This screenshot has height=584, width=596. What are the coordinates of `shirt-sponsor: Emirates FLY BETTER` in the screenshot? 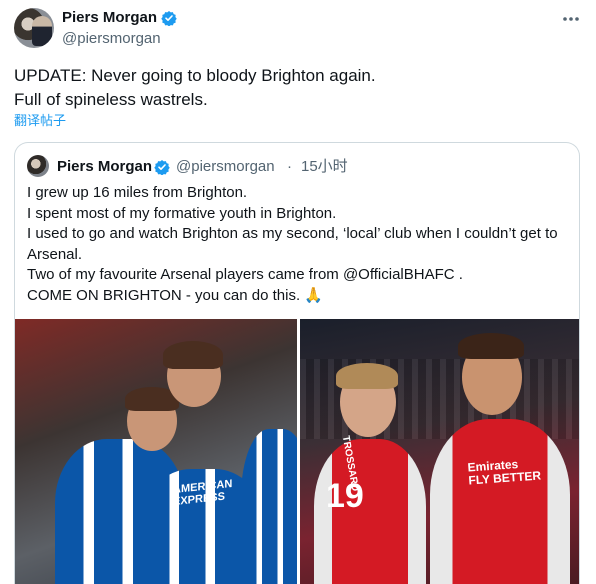 It's located at (504, 472).